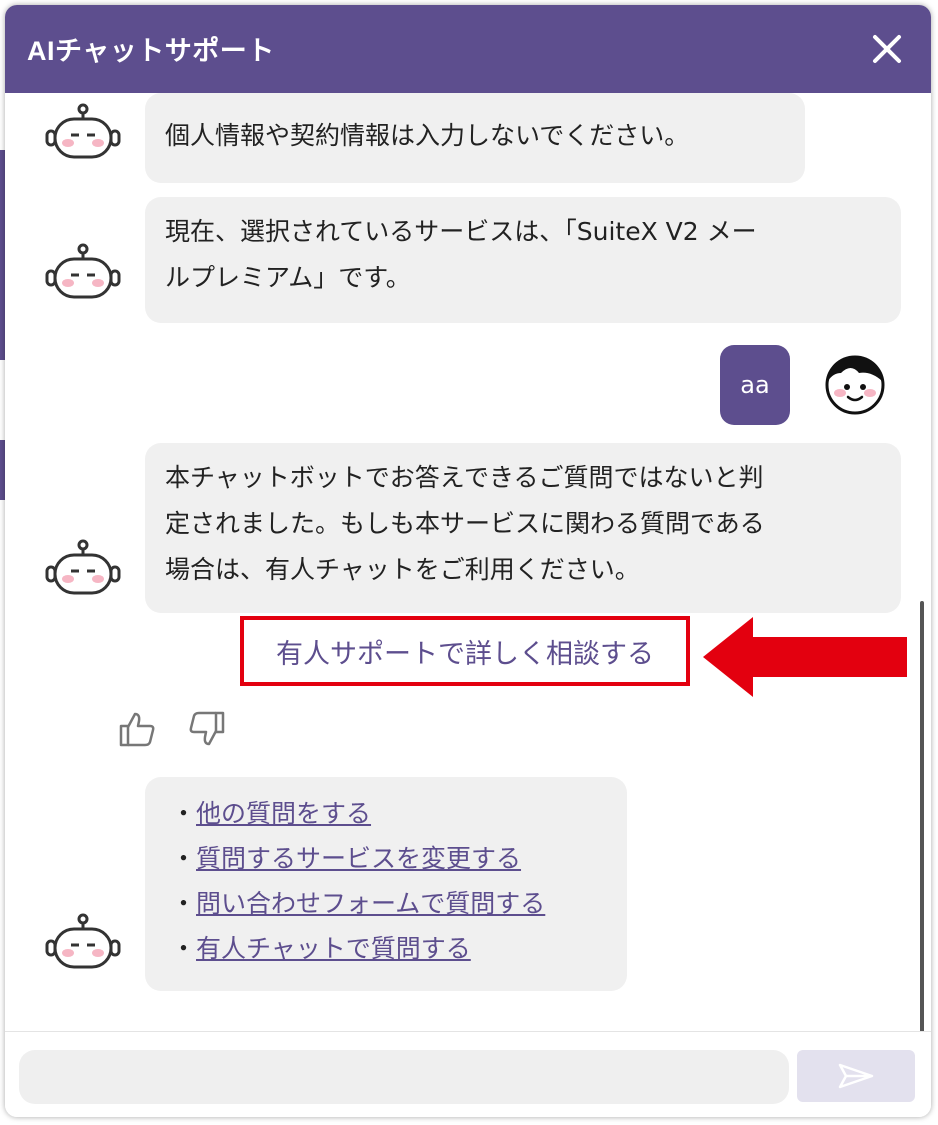 The width and height of the screenshot is (938, 1125). I want to click on menu-item: ・有人チャットで質問する, so click(399, 948).